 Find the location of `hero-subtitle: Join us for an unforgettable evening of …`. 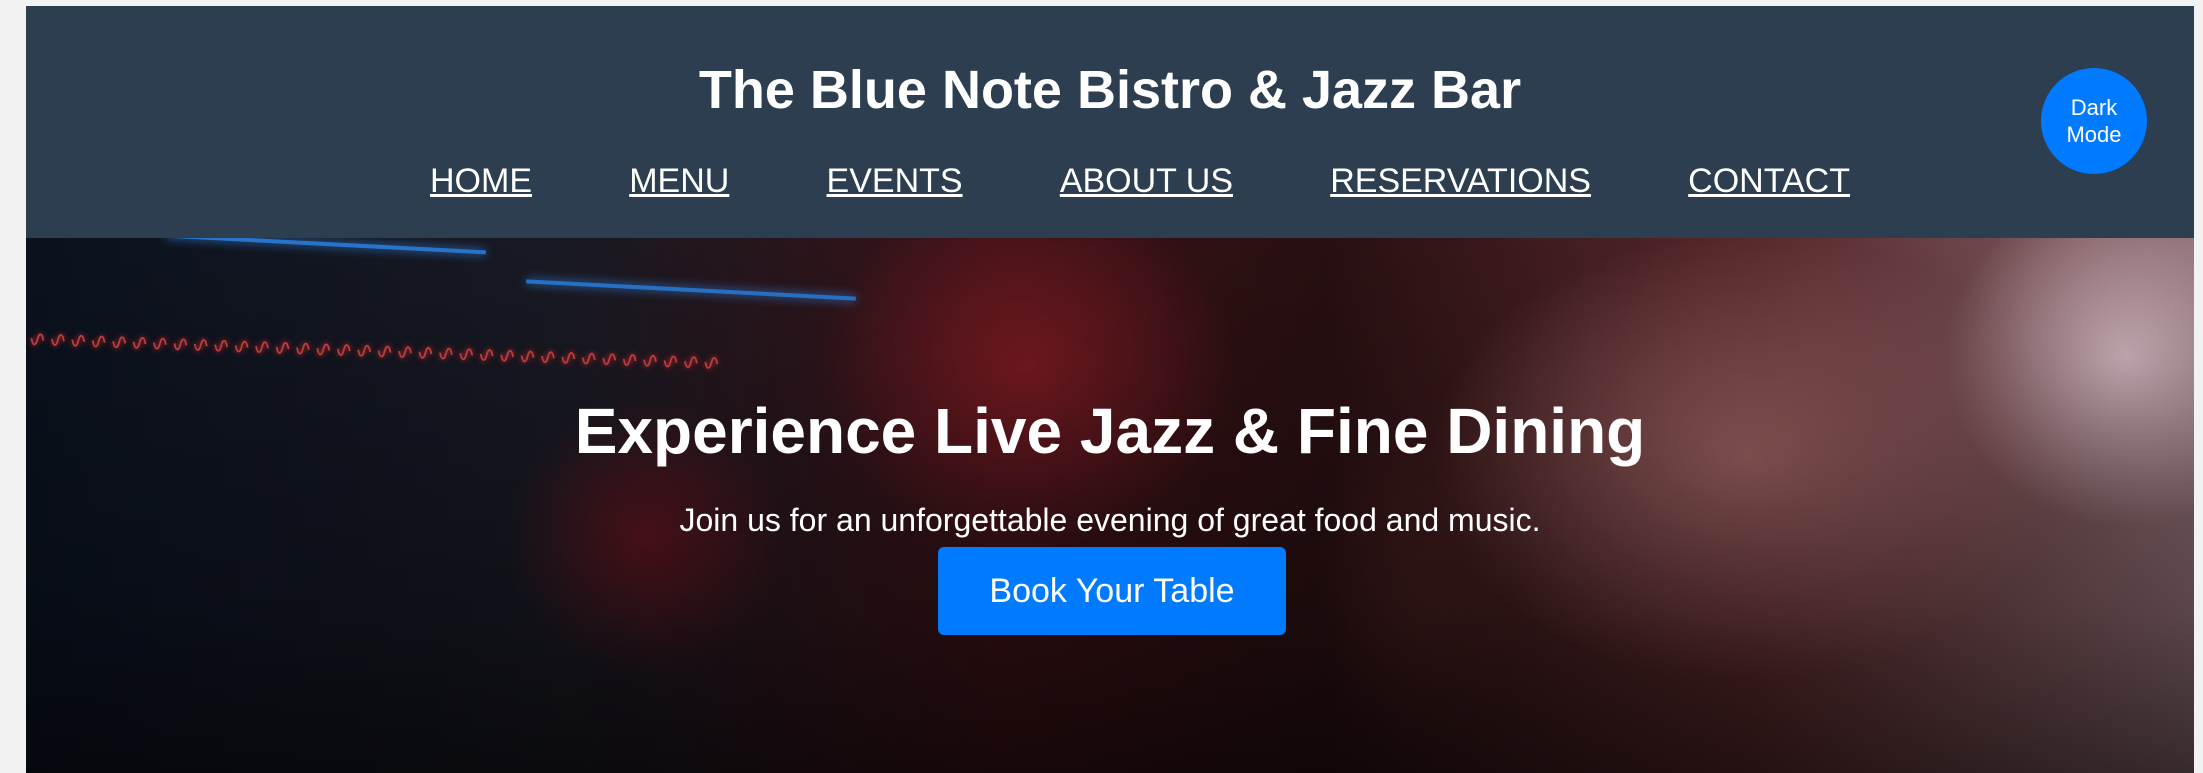

hero-subtitle: Join us for an unforgettable evening of … is located at coordinates (1110, 520).